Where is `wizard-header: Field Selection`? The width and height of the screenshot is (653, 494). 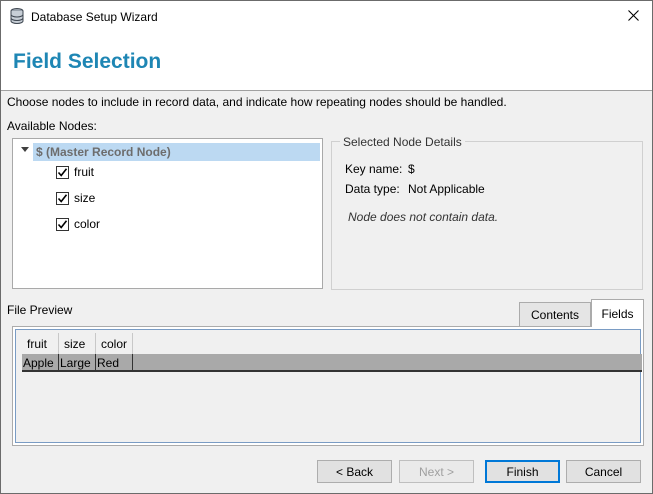
wizard-header: Field Selection is located at coordinates (326, 62).